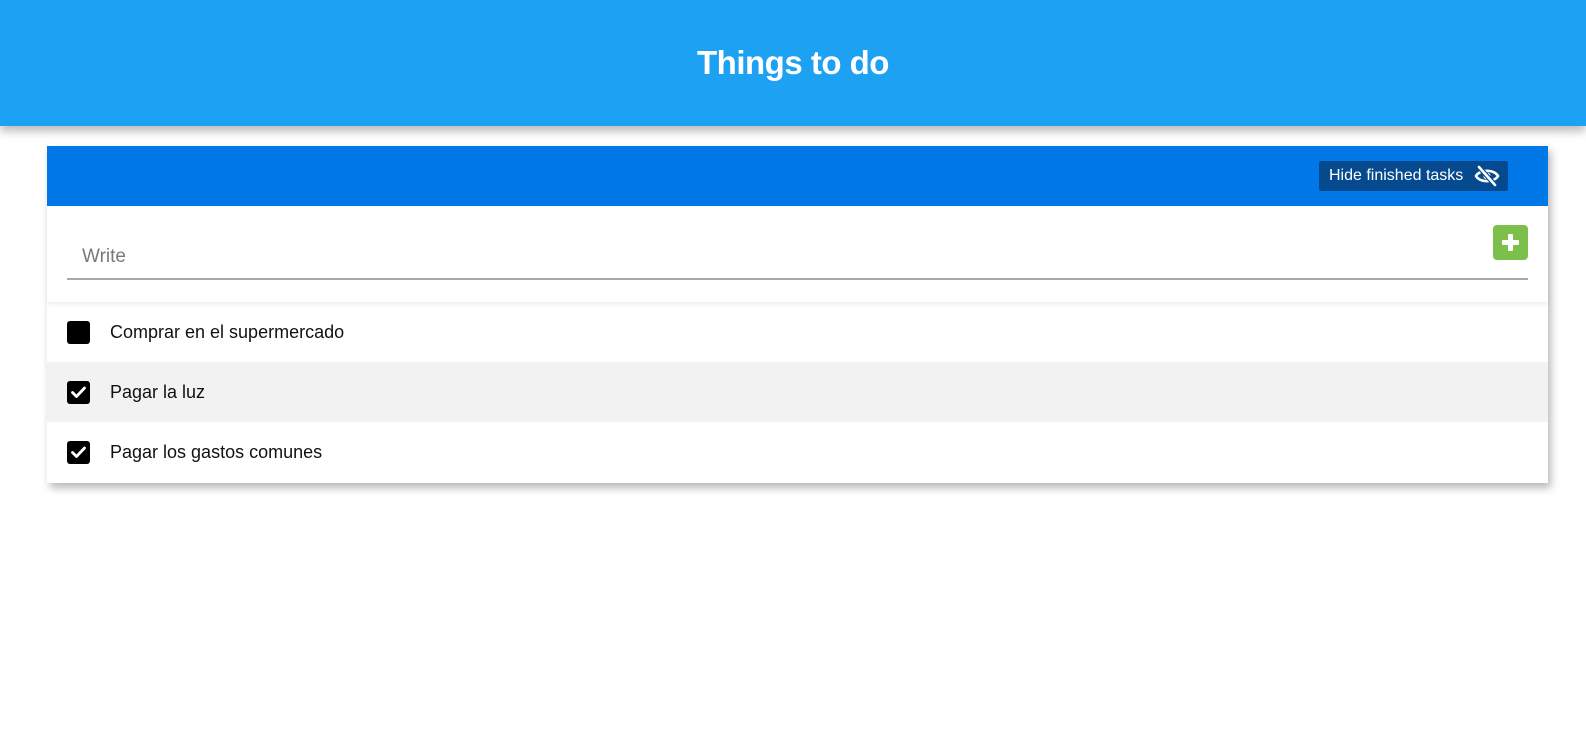  Describe the element at coordinates (216, 451) in the screenshot. I see `task-text: Pagar los gastos comunes` at that location.